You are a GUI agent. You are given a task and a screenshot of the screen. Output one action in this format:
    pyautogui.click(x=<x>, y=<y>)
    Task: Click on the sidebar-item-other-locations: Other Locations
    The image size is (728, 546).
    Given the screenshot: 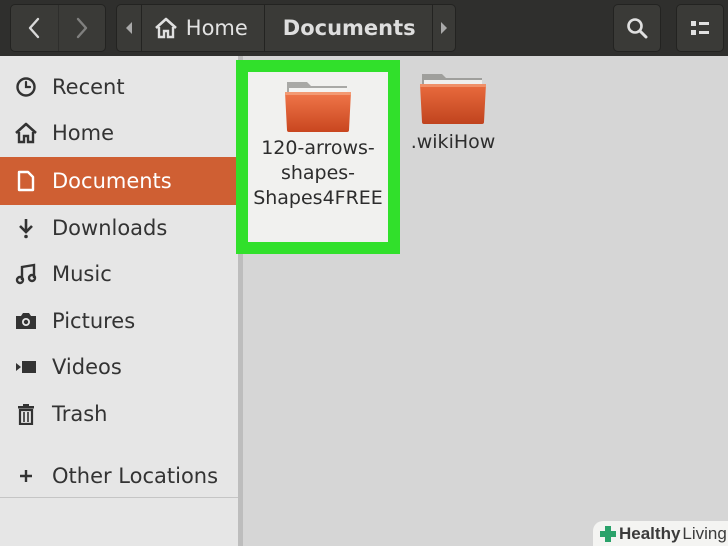 What is the action you would take?
    pyautogui.click(x=119, y=476)
    